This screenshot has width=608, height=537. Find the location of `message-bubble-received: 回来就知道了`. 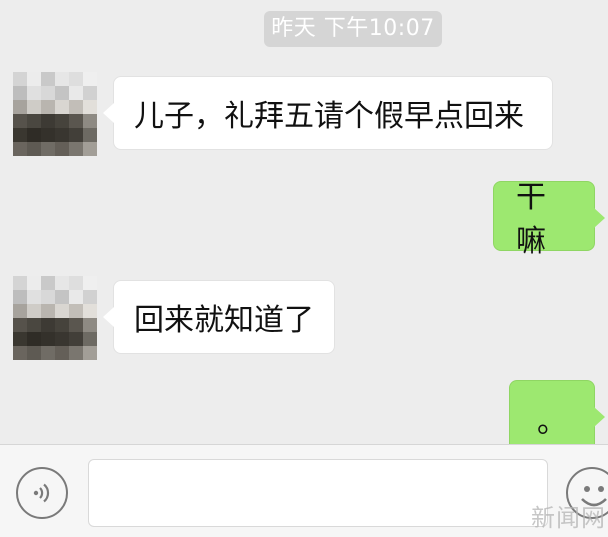

message-bubble-received: 回来就知道了 is located at coordinates (219, 317).